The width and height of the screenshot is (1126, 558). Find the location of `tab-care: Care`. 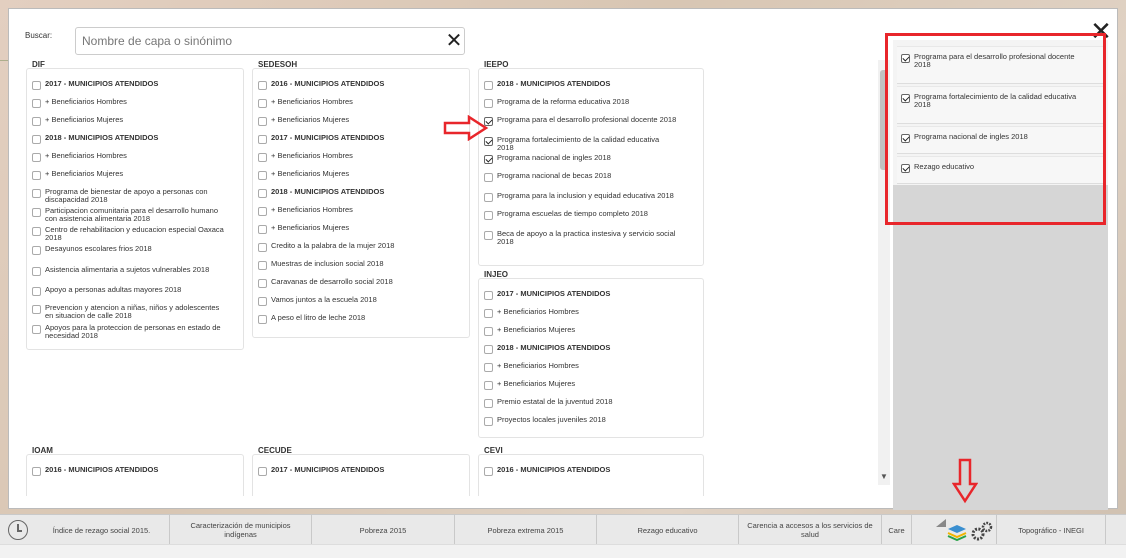

tab-care: Care is located at coordinates (897, 530).